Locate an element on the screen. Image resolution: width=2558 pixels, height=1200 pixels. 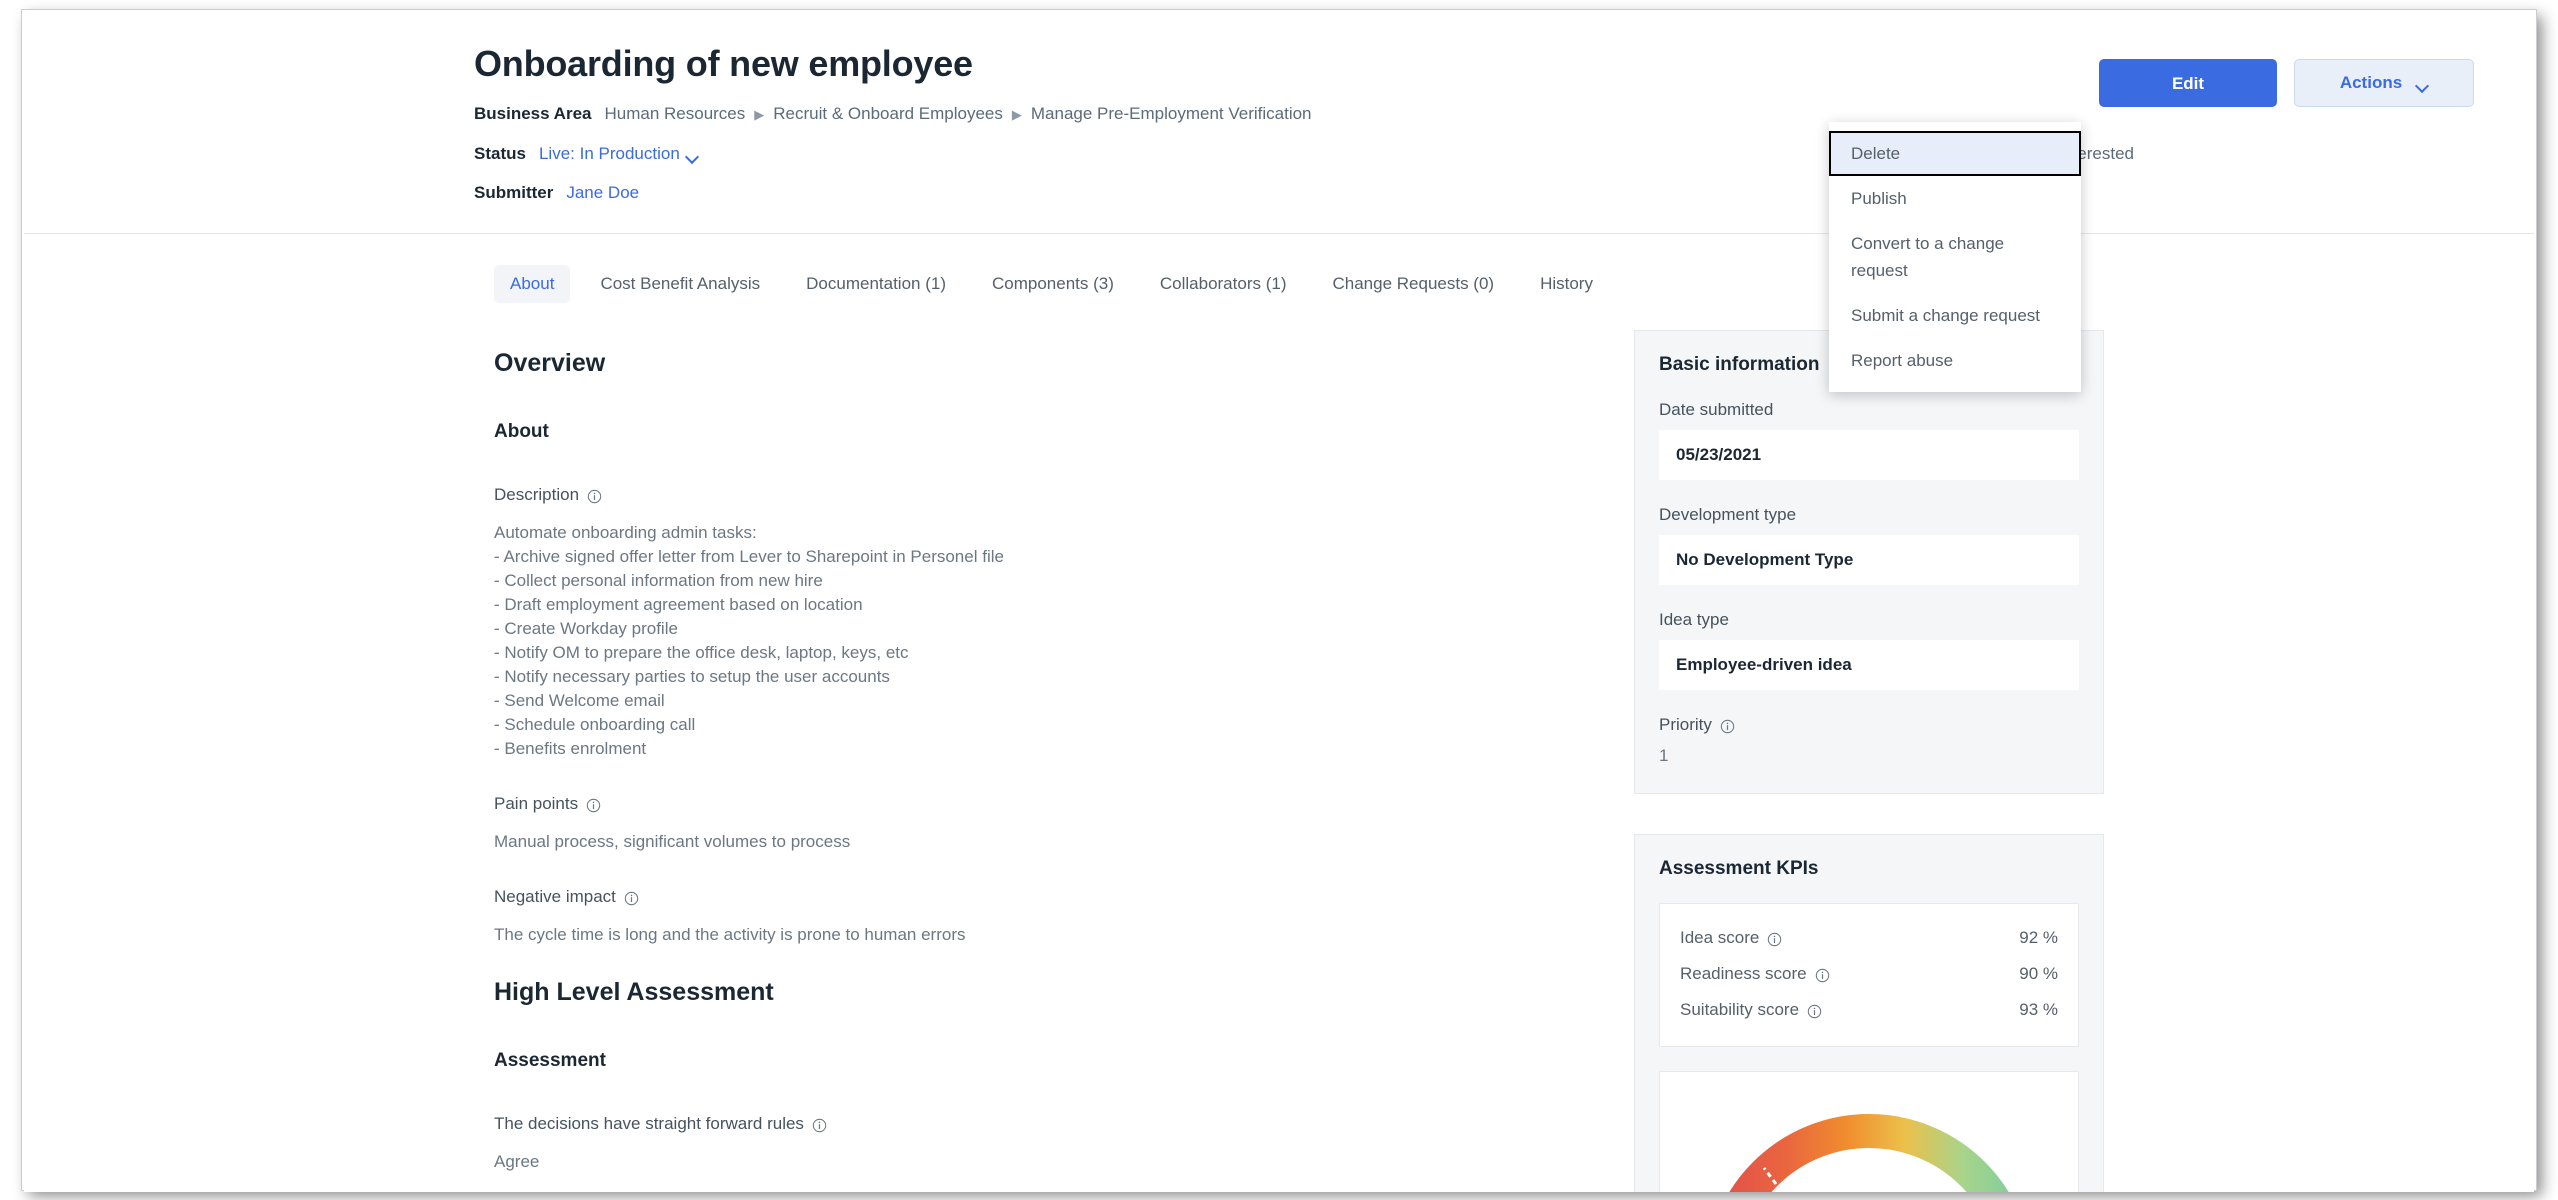
negative-impact-label-row: Negative impact is located at coordinates (1039, 897).